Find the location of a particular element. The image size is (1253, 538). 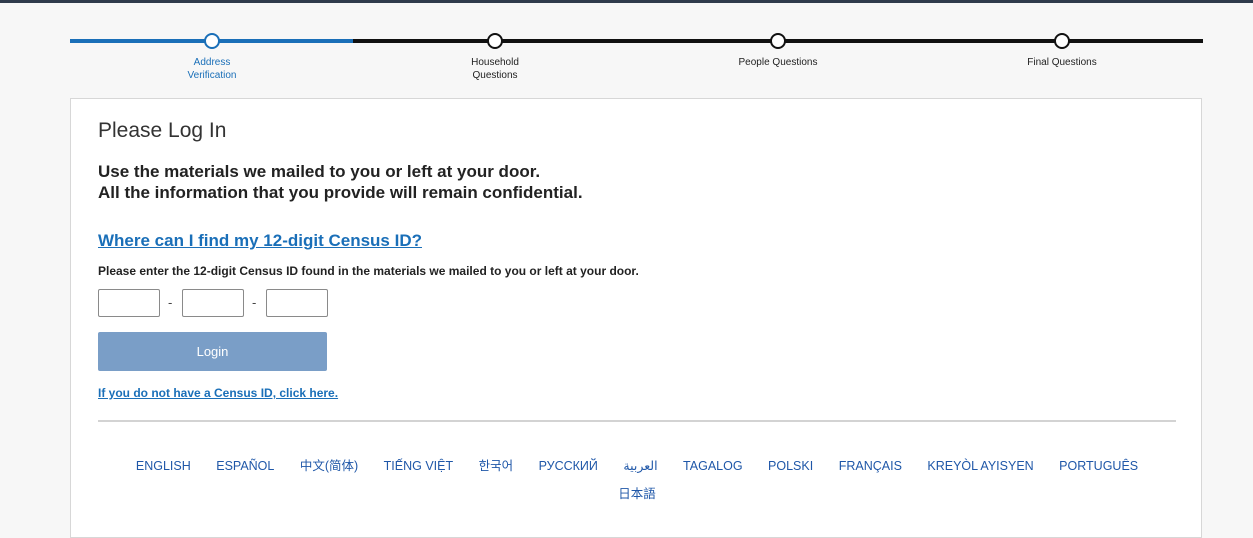

step-node-final-questions is located at coordinates (1062, 41).